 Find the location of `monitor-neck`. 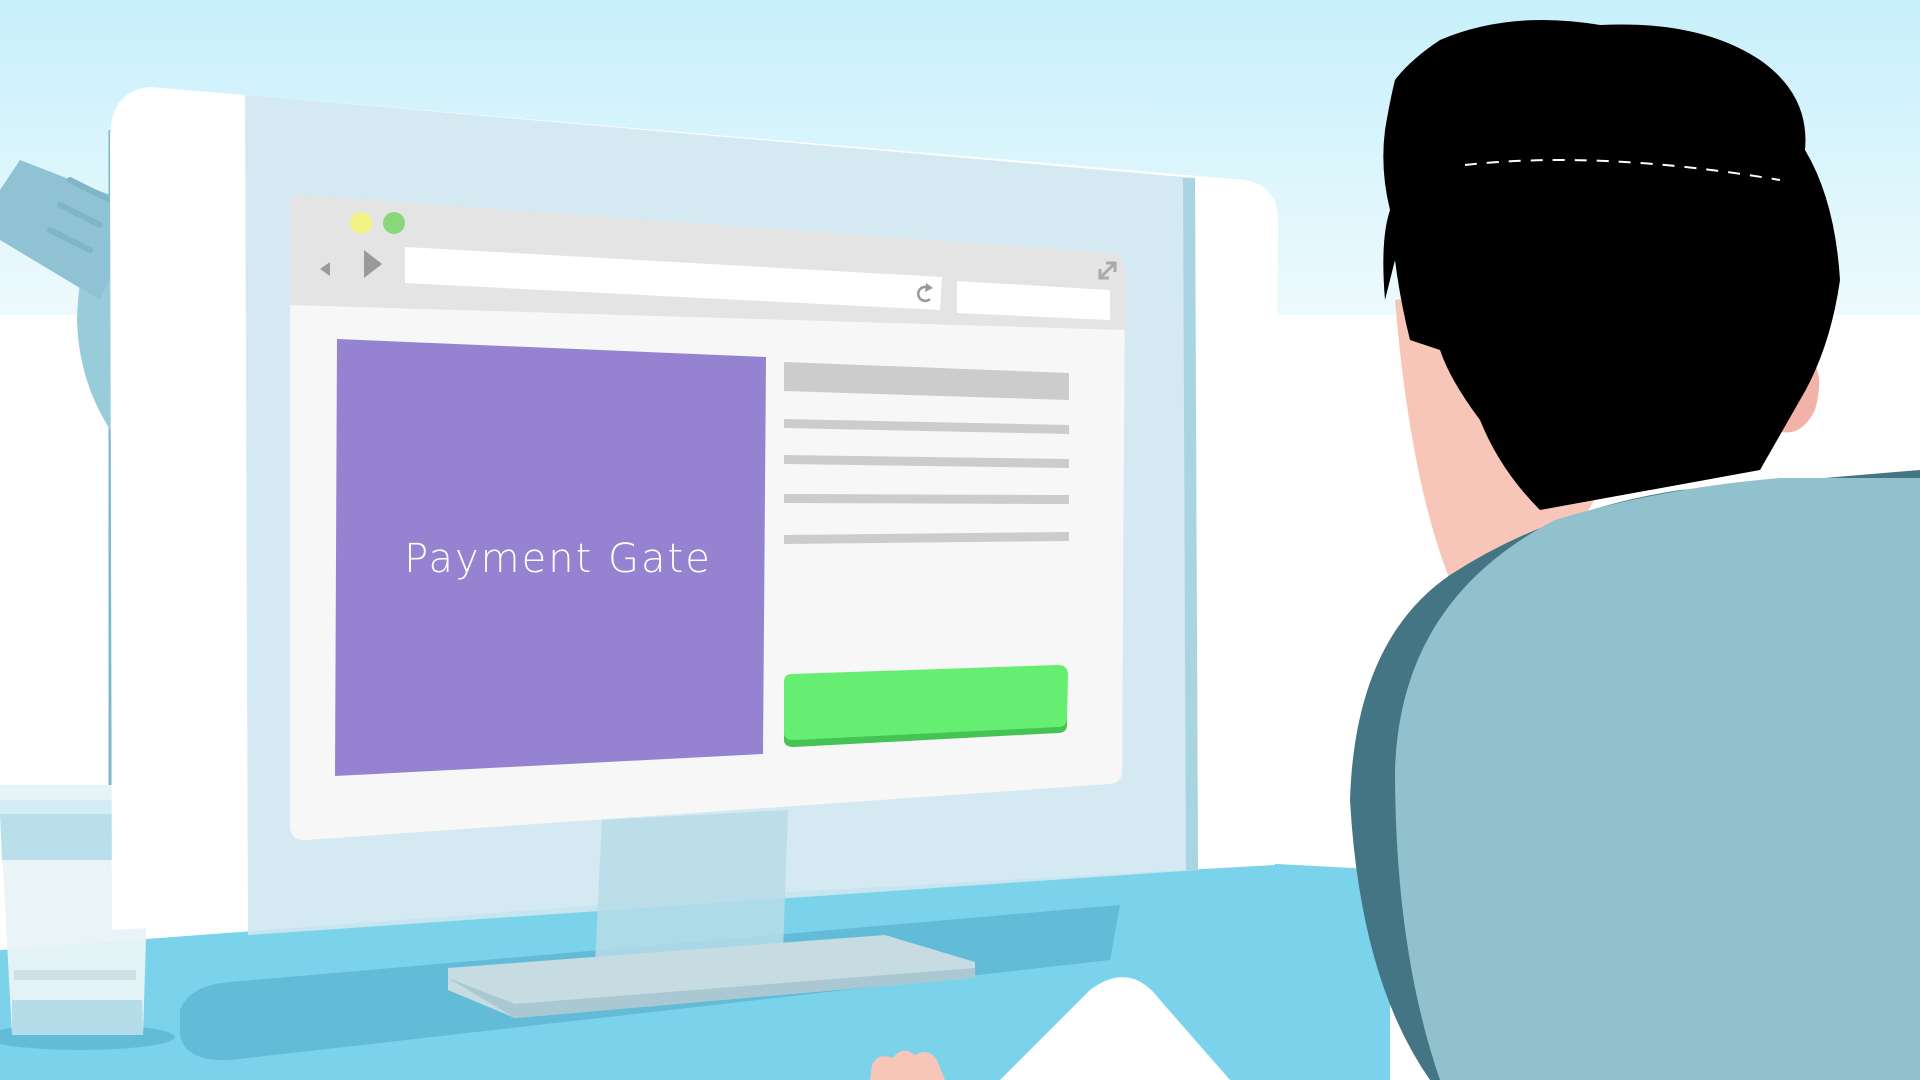

monitor-neck is located at coordinates (691, 887).